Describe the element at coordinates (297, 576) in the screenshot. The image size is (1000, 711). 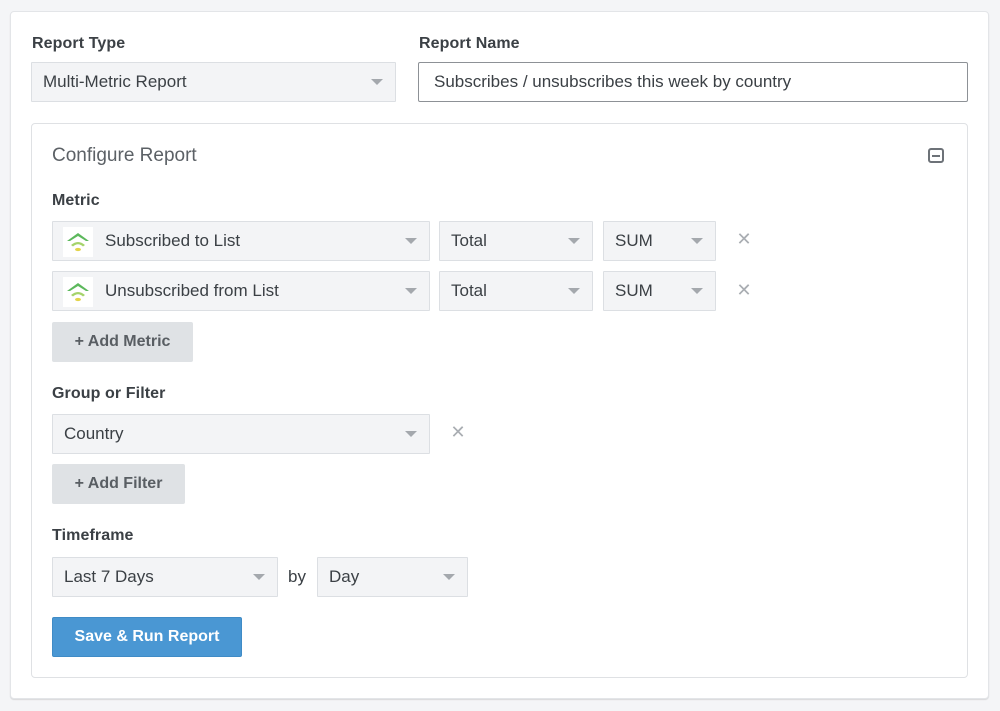
I see `by-text: by` at that location.